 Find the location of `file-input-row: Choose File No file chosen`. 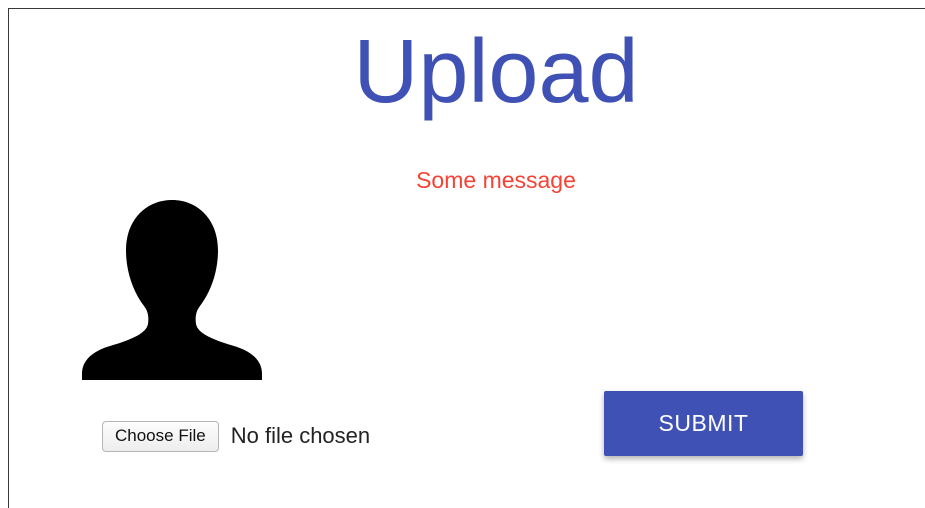

file-input-row: Choose File No file chosen is located at coordinates (236, 436).